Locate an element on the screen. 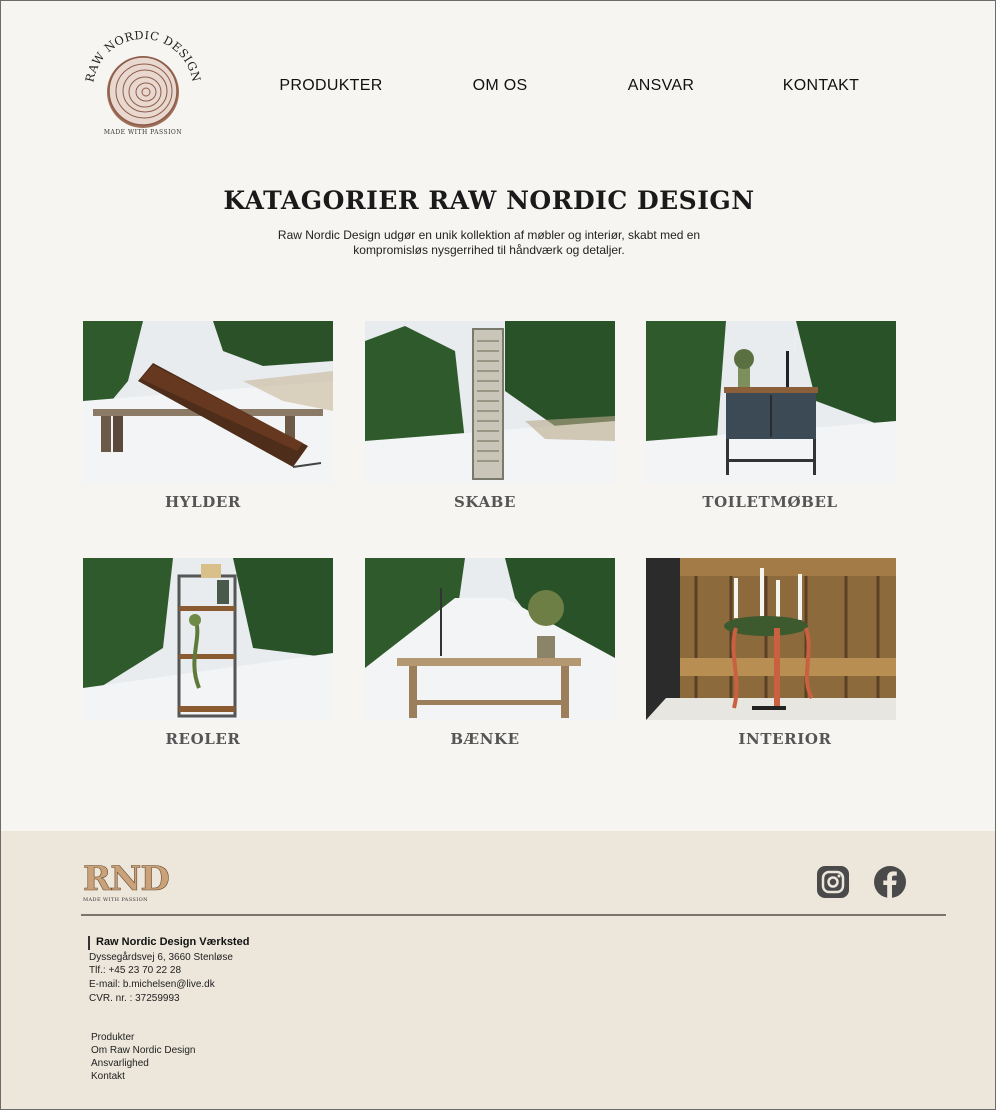 This screenshot has height=1112, width=1000. logo-tagline: MADE WITH PASSION is located at coordinates (143, 132).